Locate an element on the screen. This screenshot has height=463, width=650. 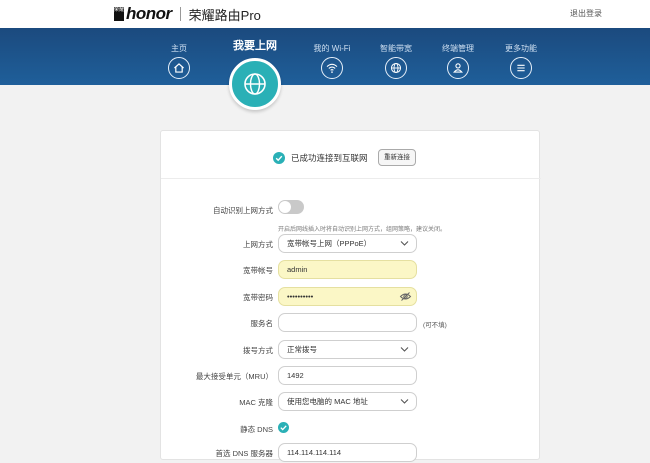
home-icon is located at coordinates (179, 68).